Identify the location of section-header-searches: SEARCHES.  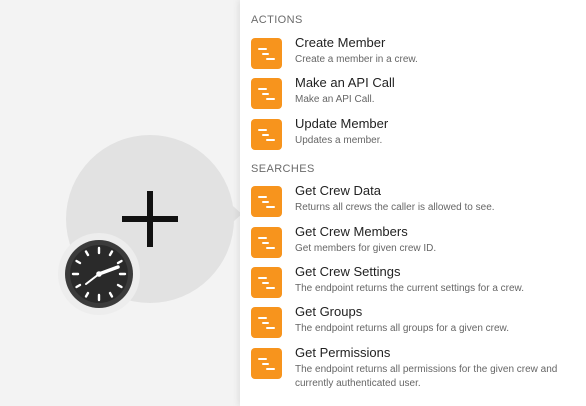
(283, 169).